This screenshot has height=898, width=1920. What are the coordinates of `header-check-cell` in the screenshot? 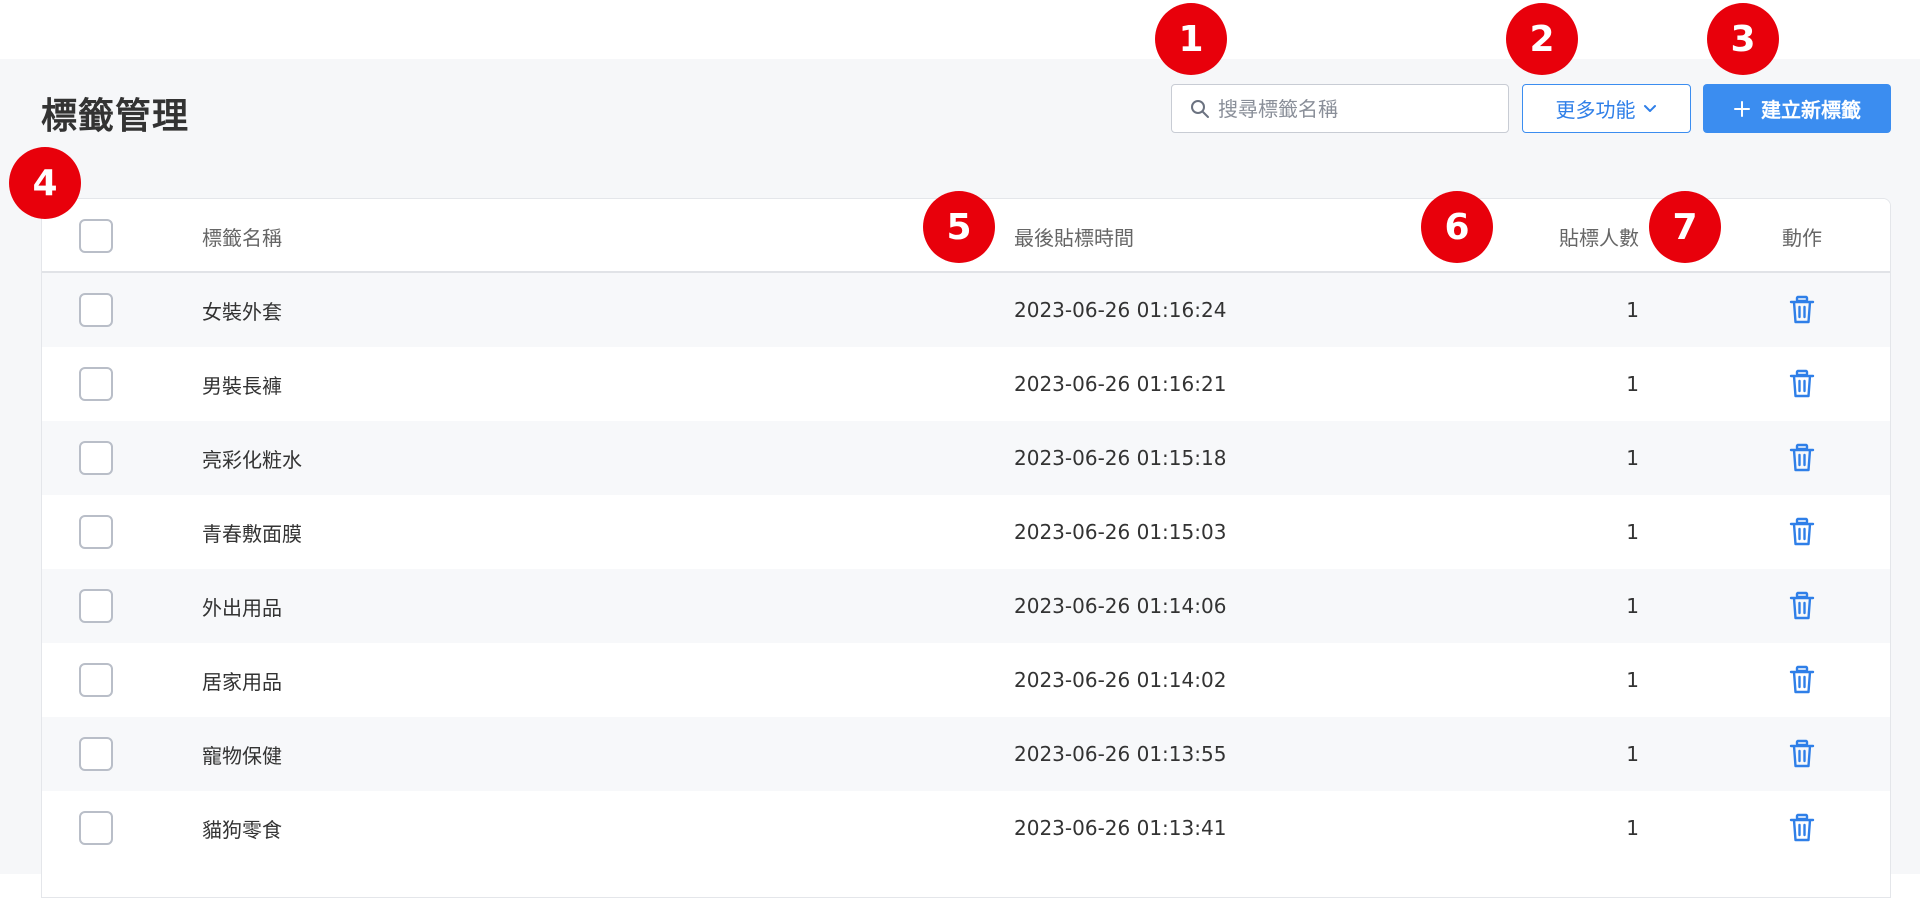 It's located at (96, 236).